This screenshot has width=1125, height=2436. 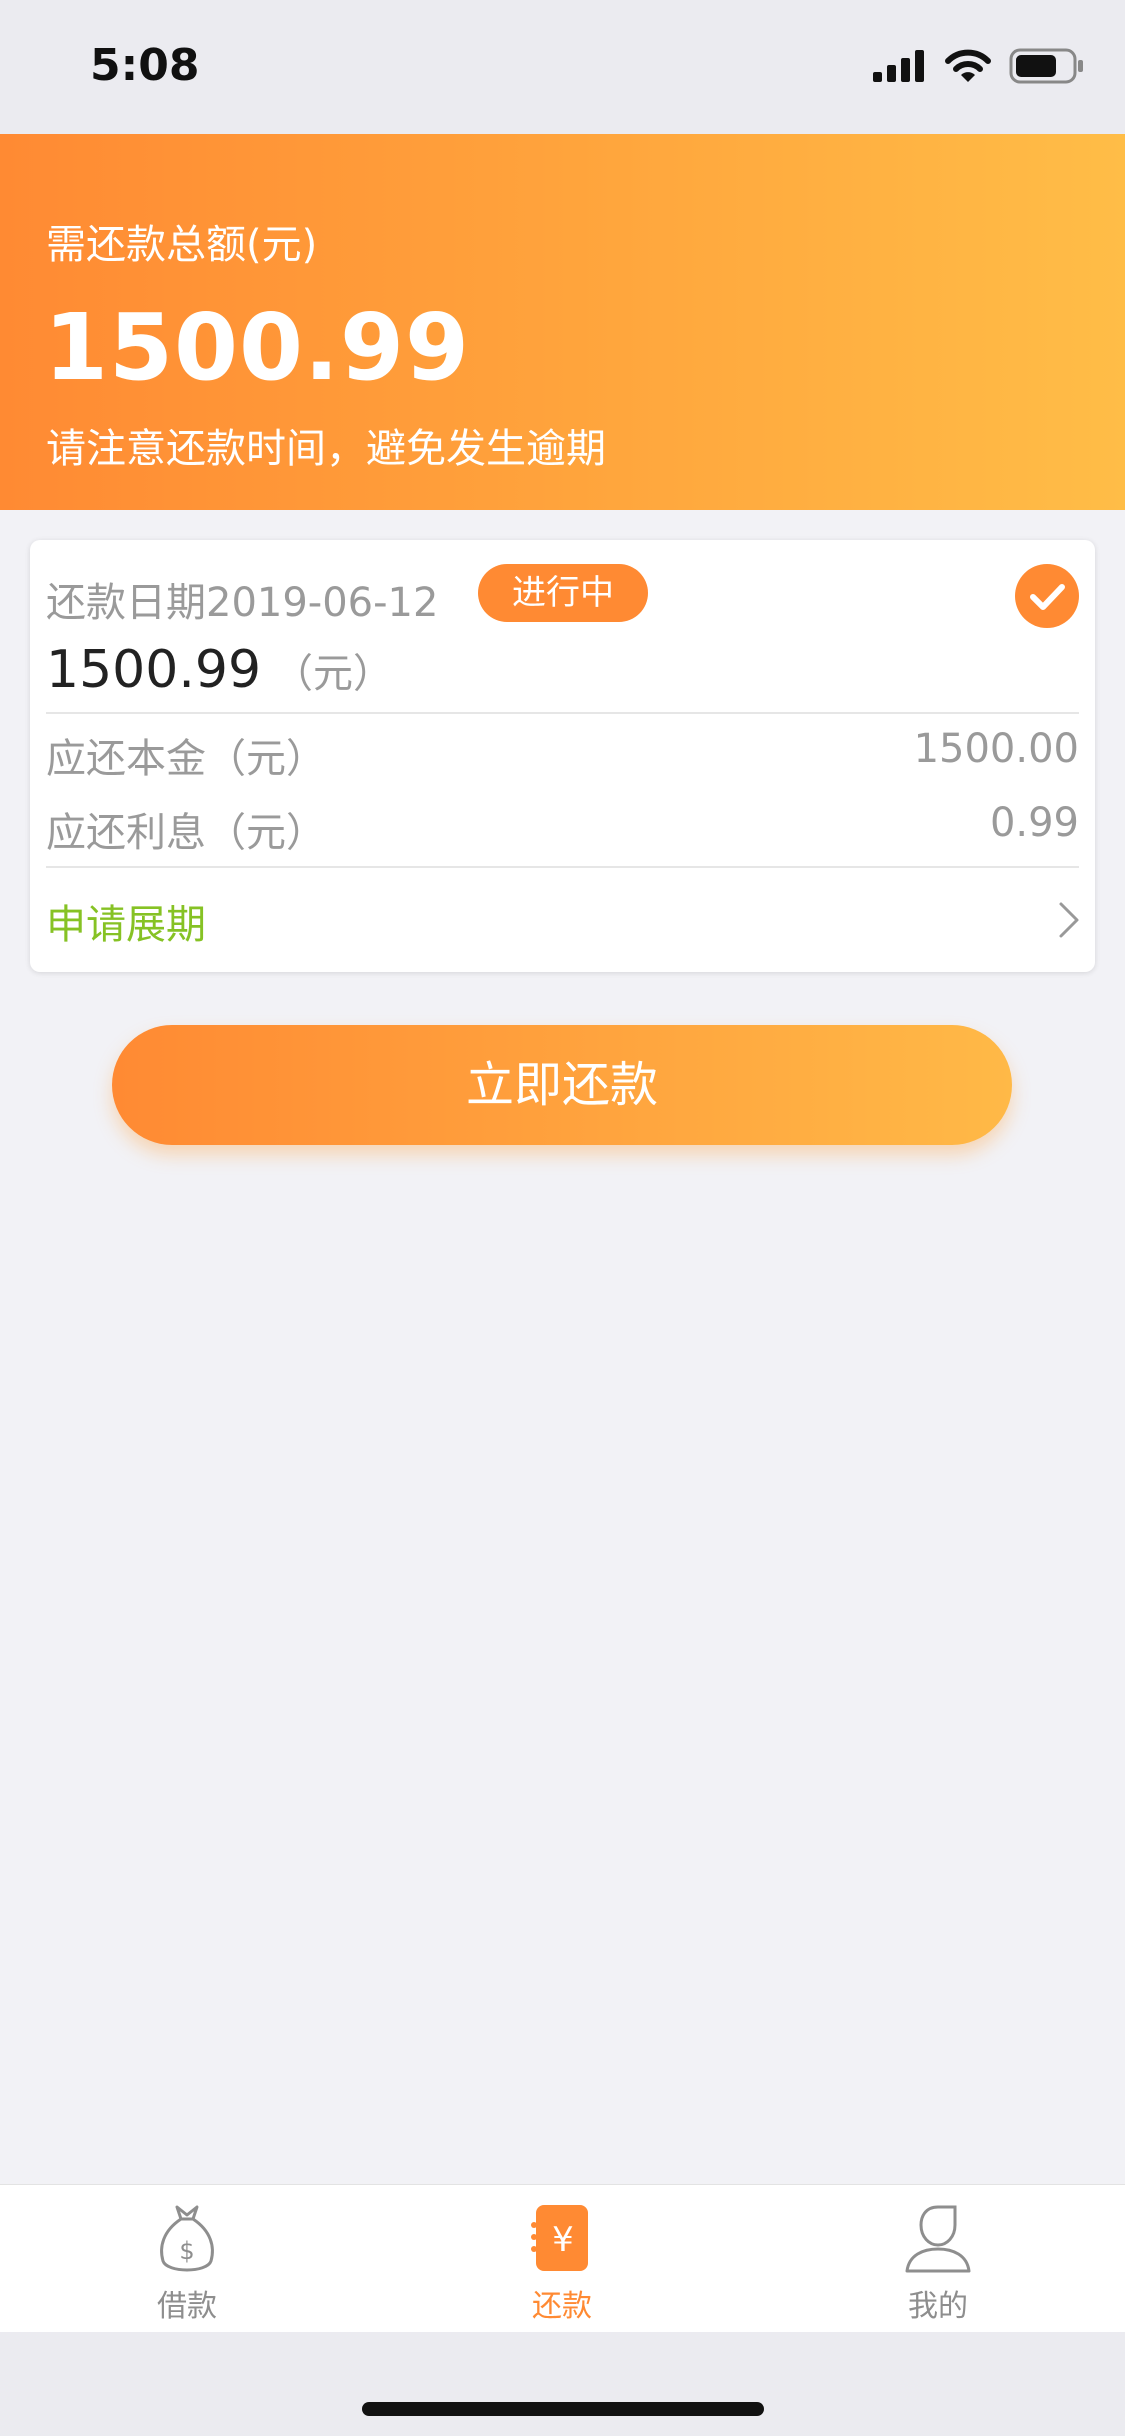 I want to click on status-icons, so click(x=979, y=66).